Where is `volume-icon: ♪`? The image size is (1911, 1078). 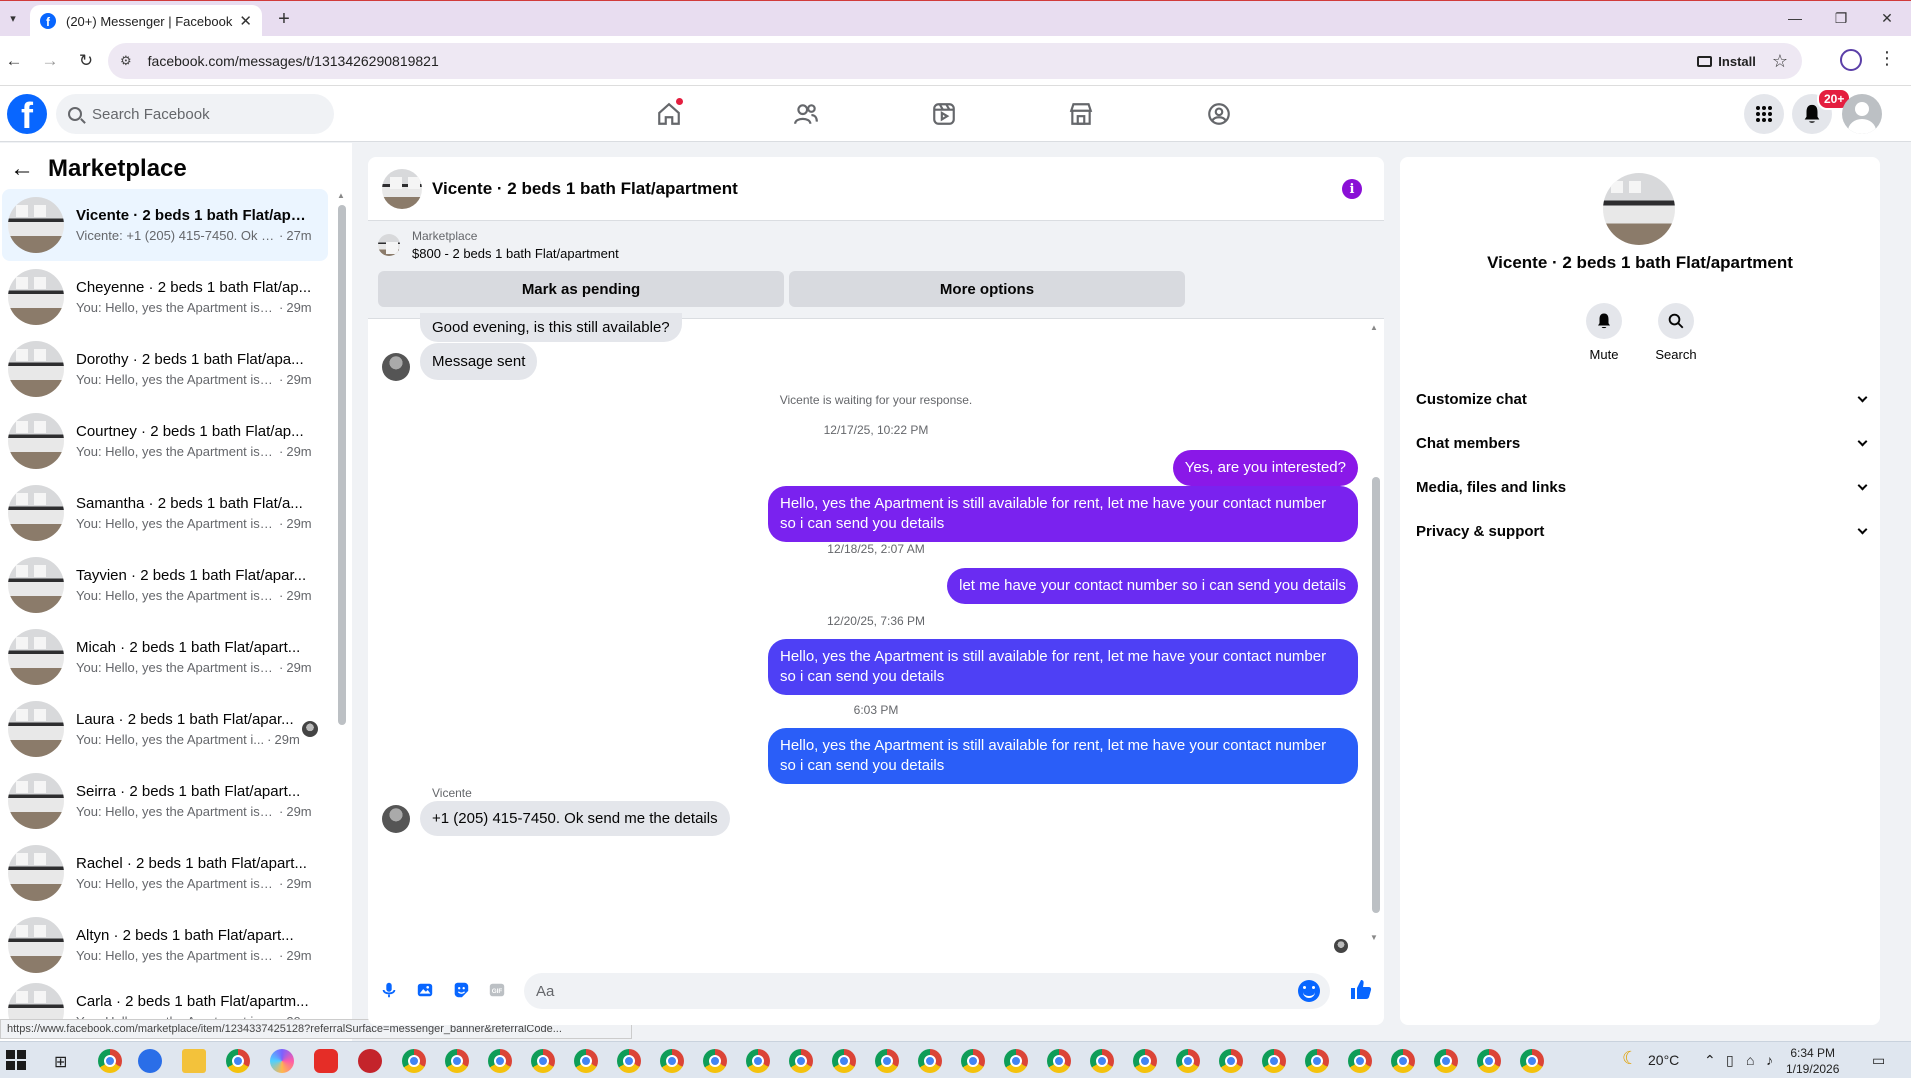 volume-icon: ♪ is located at coordinates (1769, 1060).